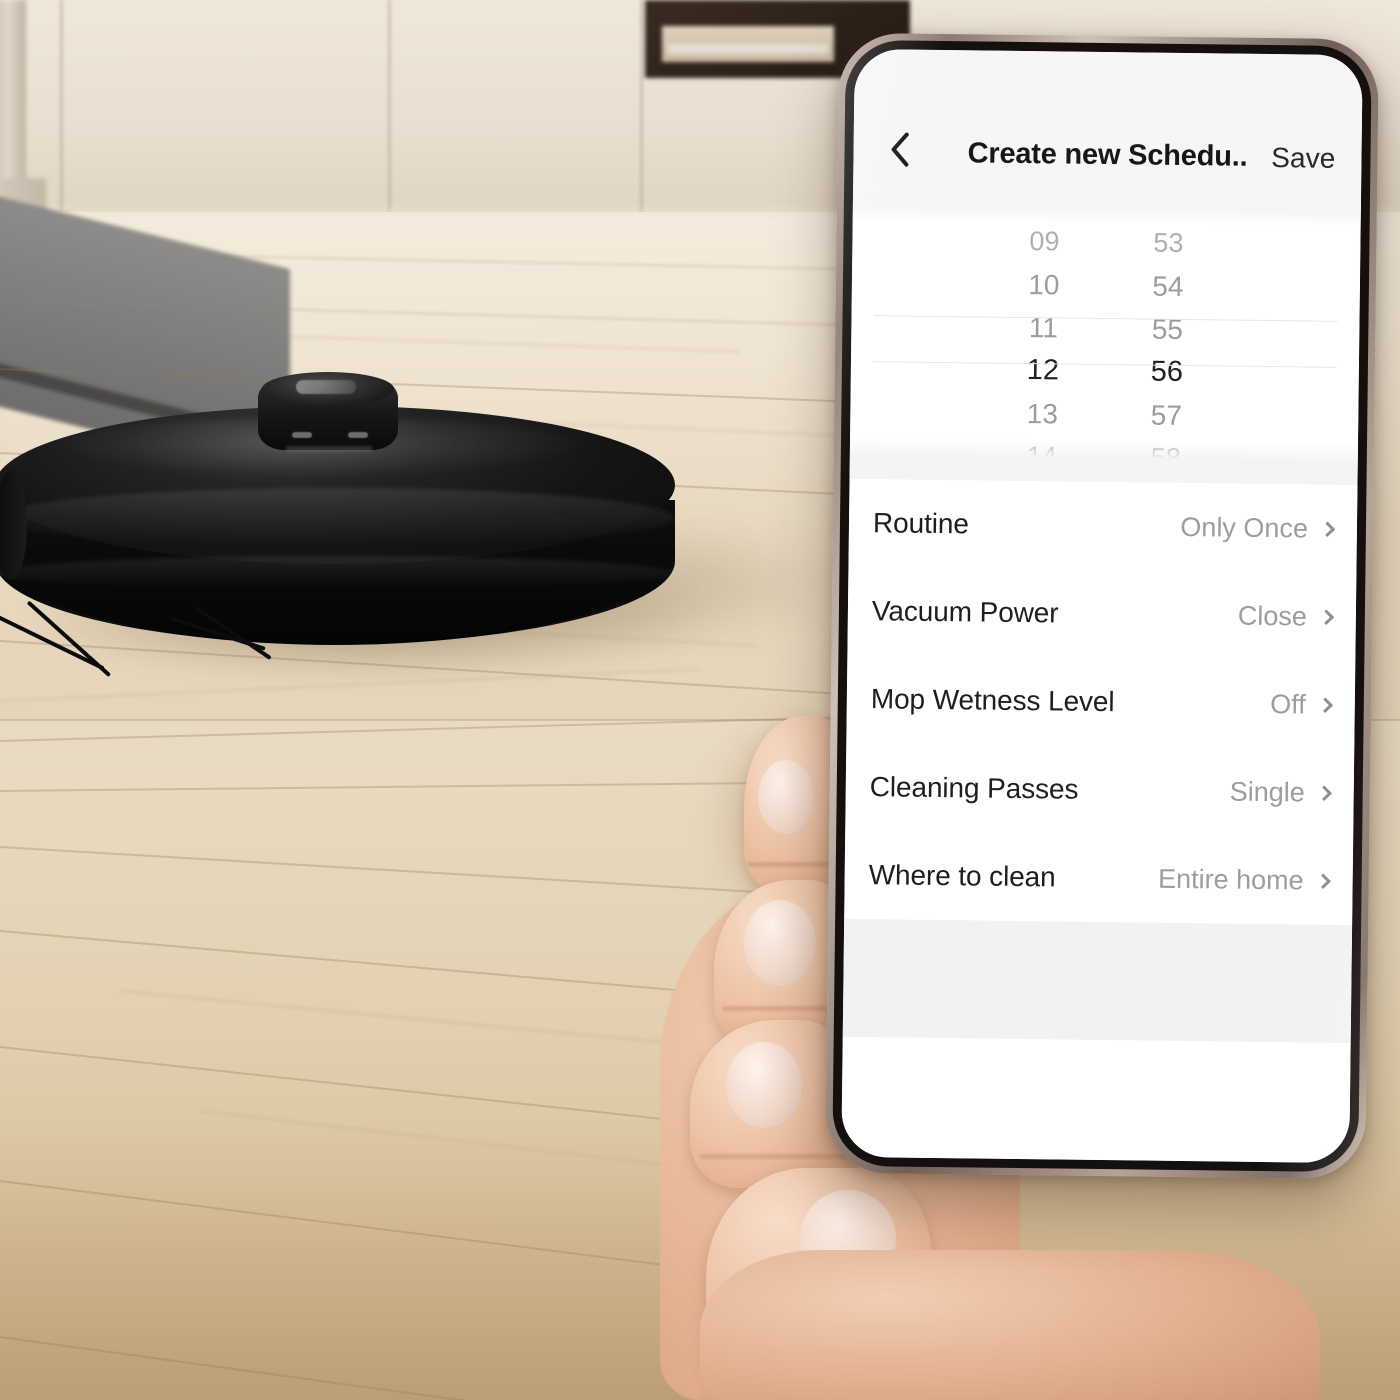 The image size is (1400, 1400). I want to click on row-value: Only Once, so click(1244, 527).